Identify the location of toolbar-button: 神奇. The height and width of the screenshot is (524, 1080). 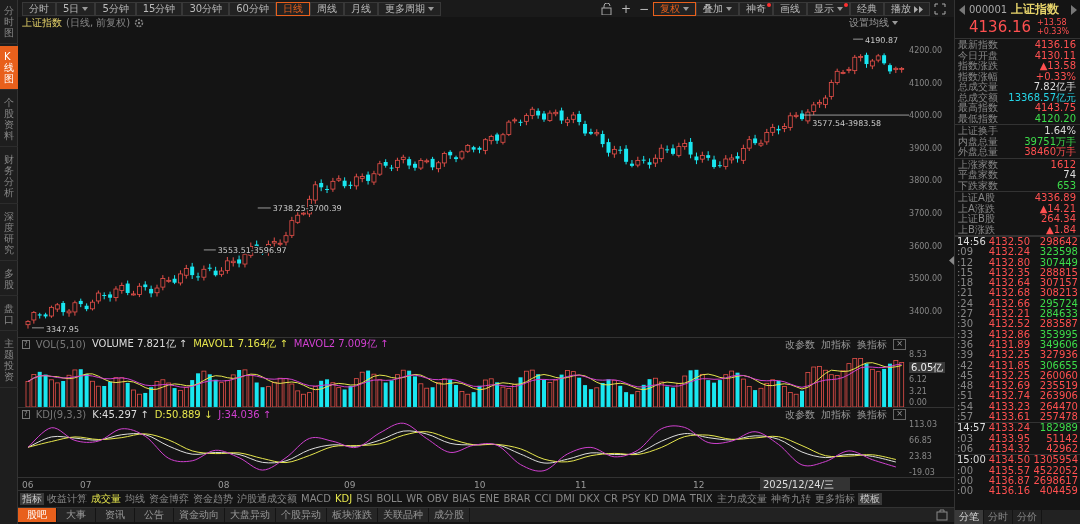
(756, 9).